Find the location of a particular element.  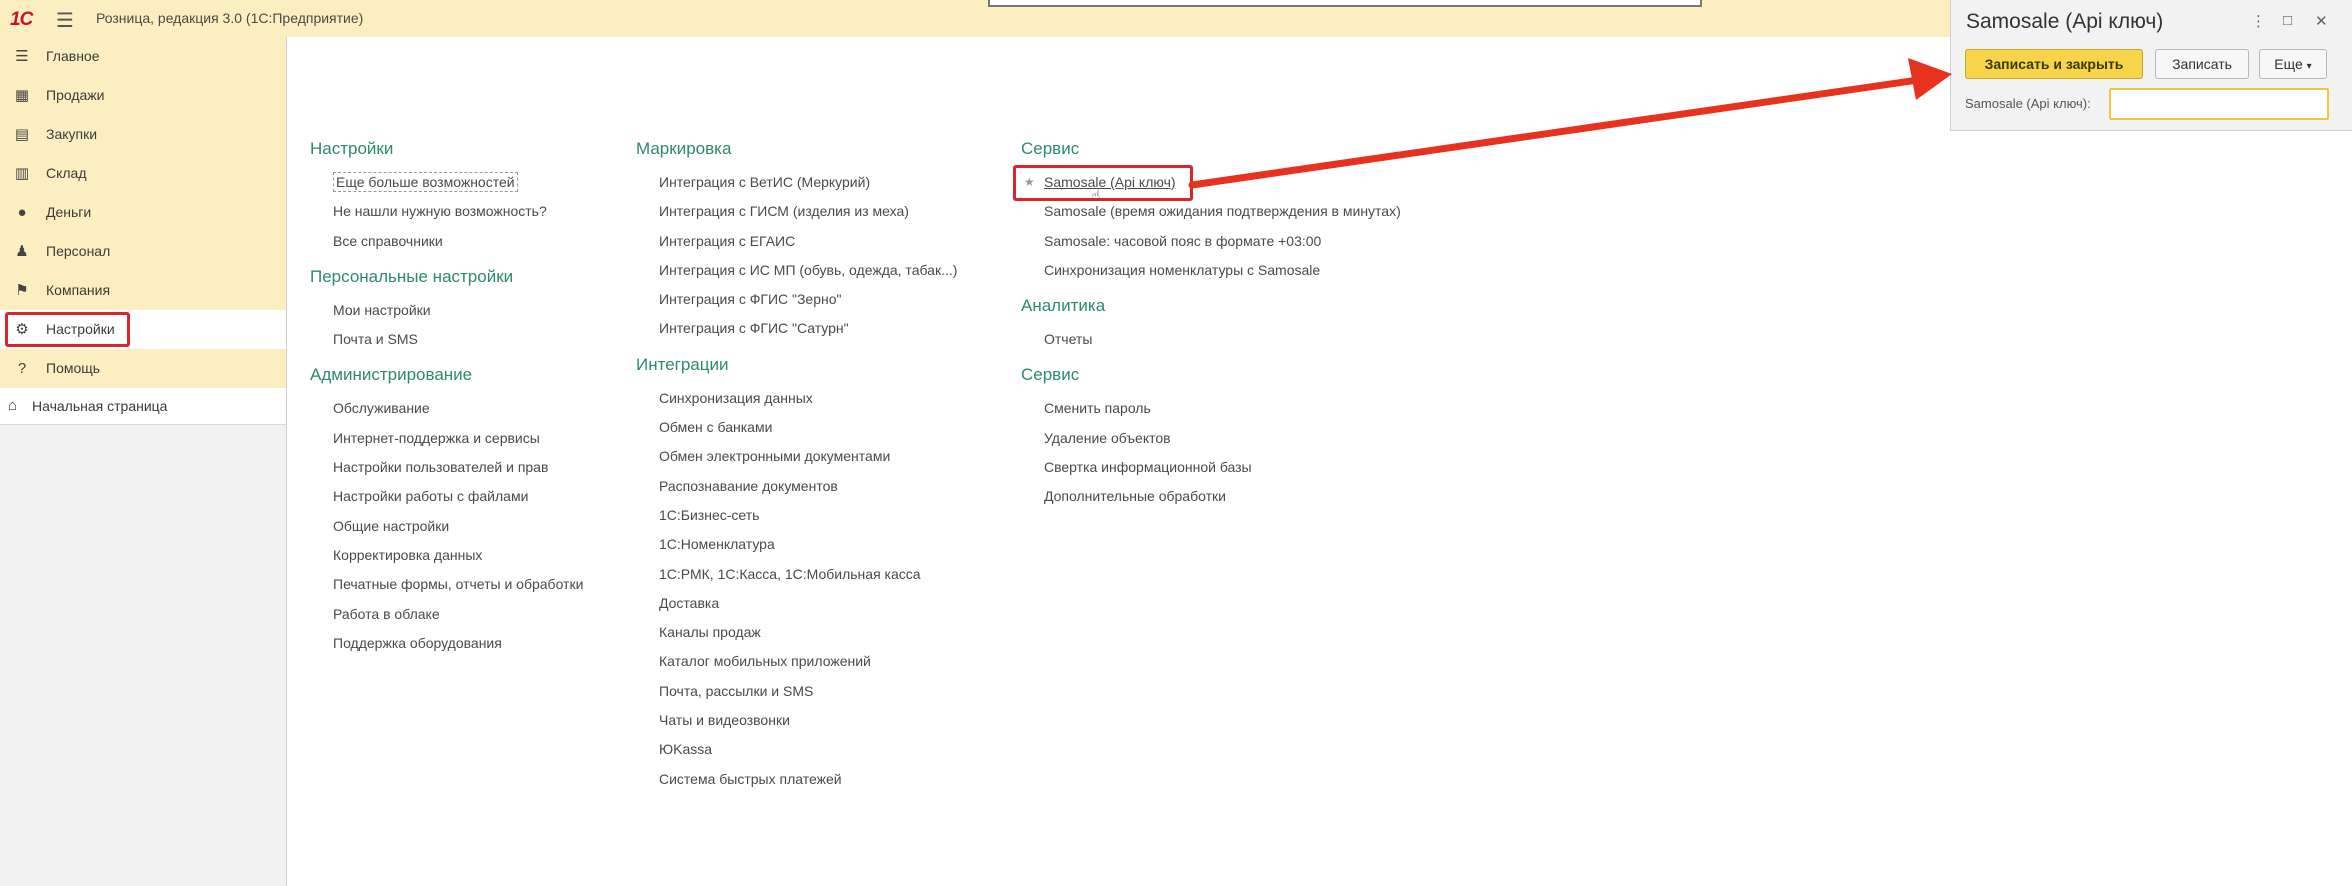

link-mail-mailings: Почта, рассылки и SMS is located at coordinates (796, 691).